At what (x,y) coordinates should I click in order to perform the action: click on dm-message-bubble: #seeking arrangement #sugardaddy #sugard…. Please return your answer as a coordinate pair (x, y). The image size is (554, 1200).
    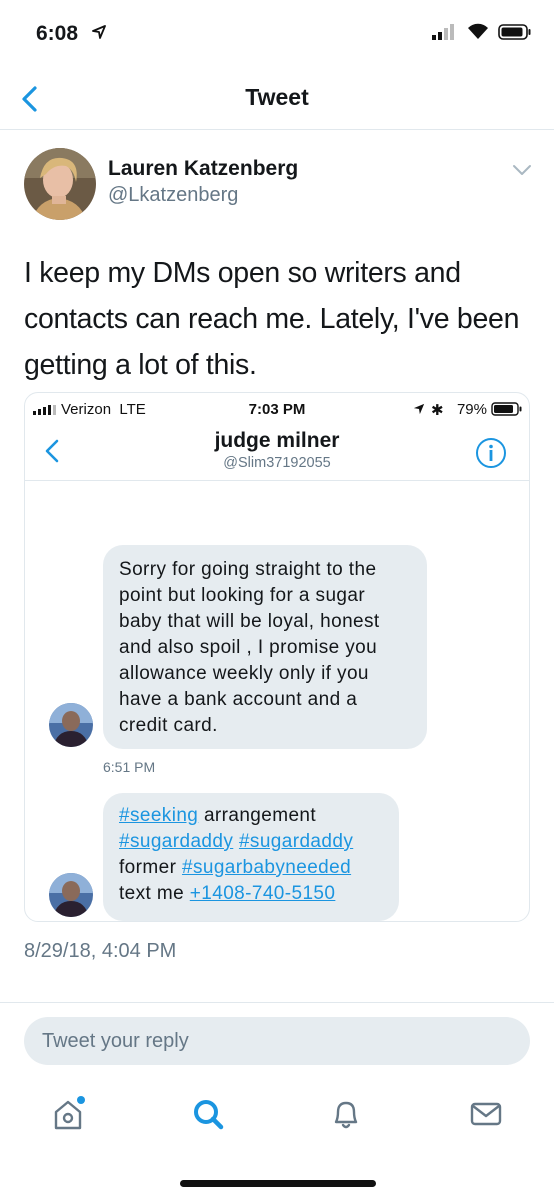
    Looking at the image, I should click on (251, 857).